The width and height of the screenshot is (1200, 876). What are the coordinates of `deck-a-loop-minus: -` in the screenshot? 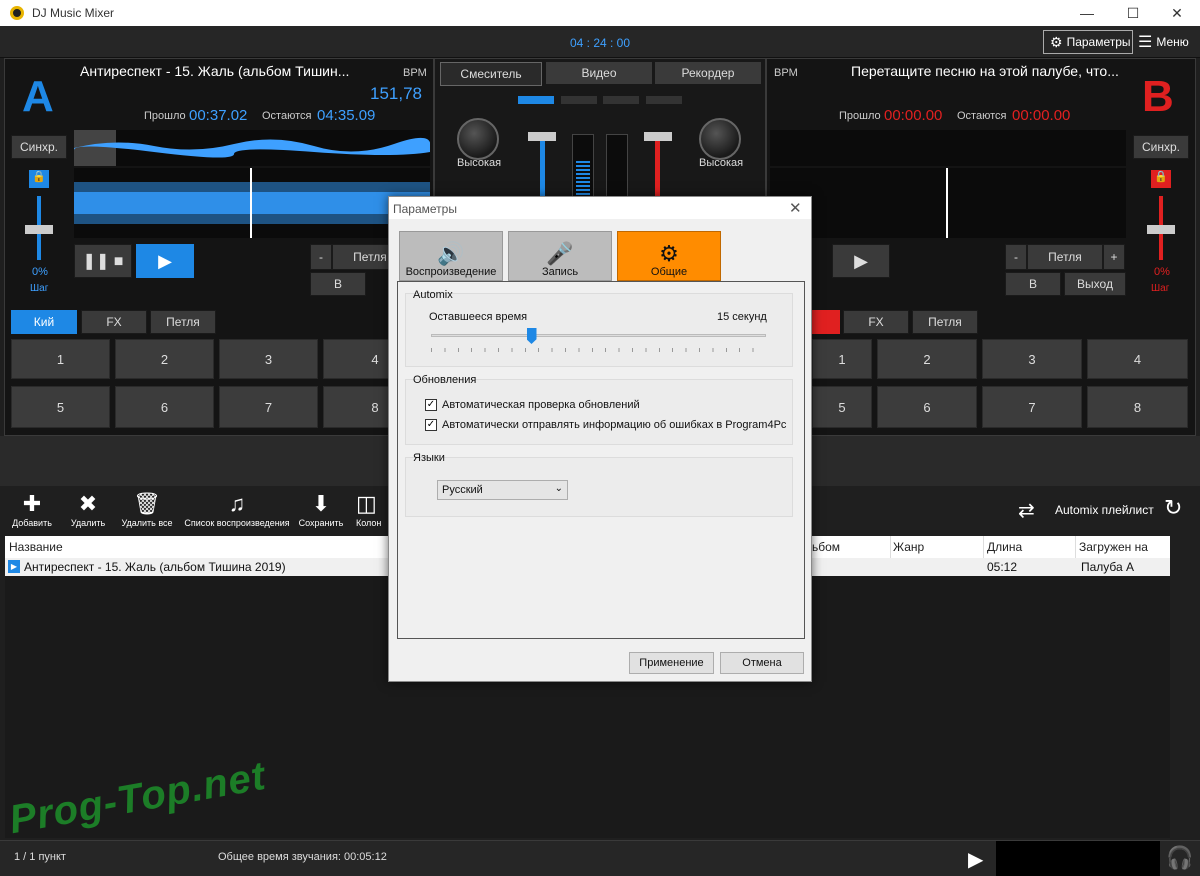 It's located at (321, 257).